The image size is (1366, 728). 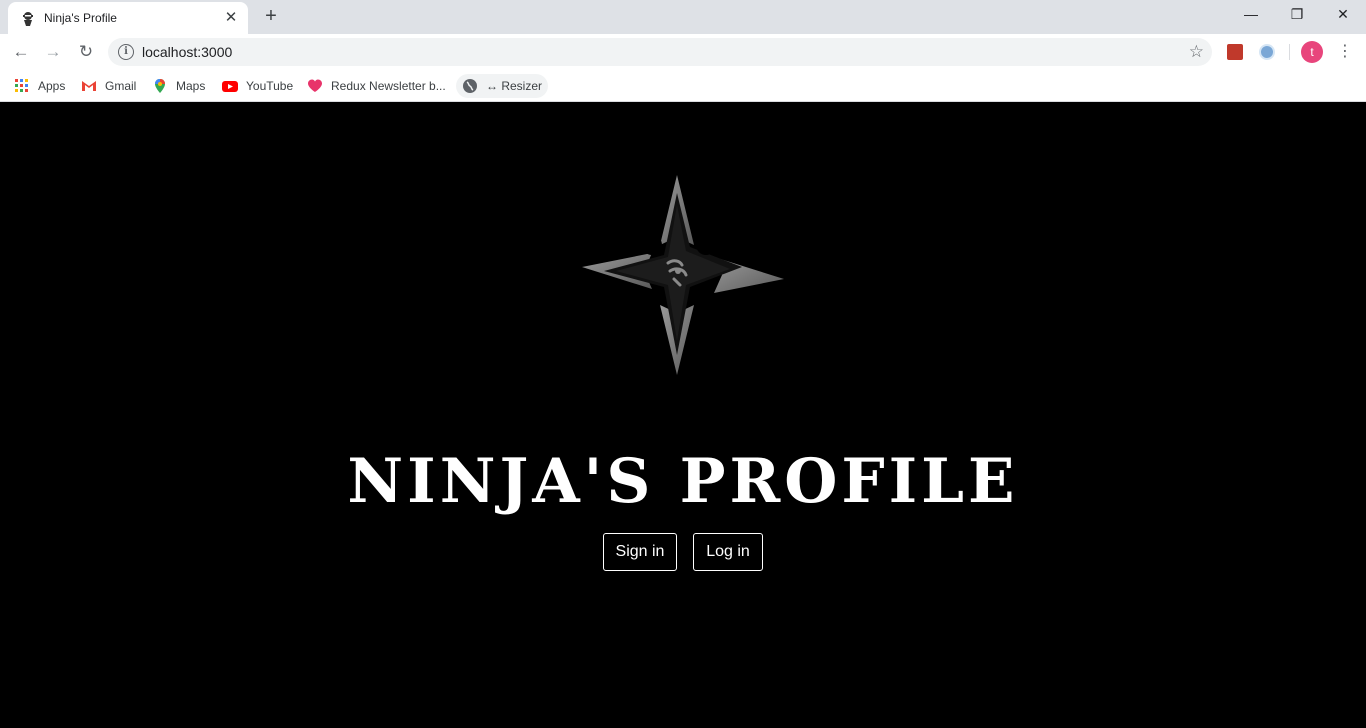 What do you see at coordinates (683, 481) in the screenshot?
I see `page-title: NINJA'S PROFILE` at bounding box center [683, 481].